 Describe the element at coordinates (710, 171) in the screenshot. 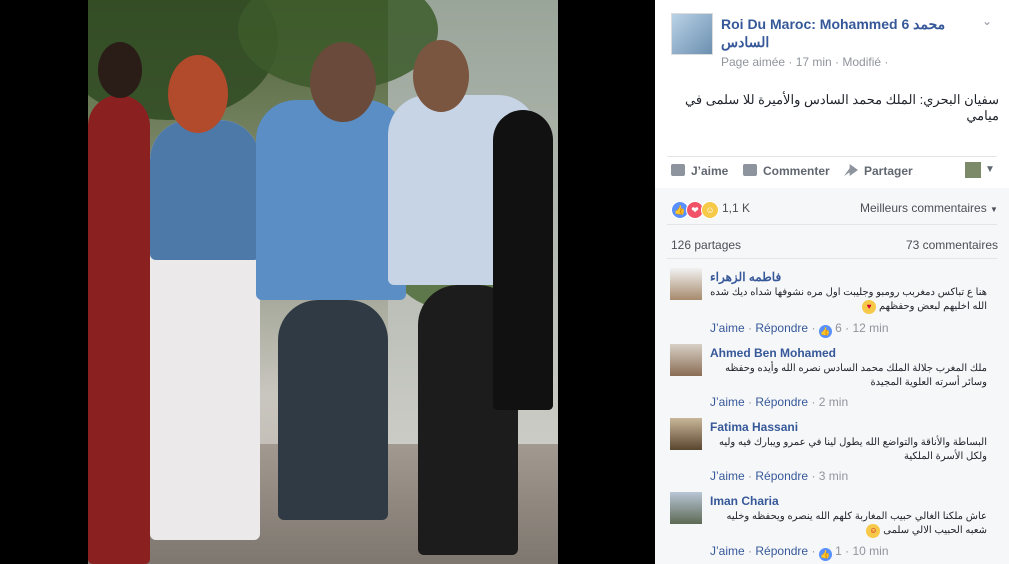

I see `like-label: J’aime` at that location.